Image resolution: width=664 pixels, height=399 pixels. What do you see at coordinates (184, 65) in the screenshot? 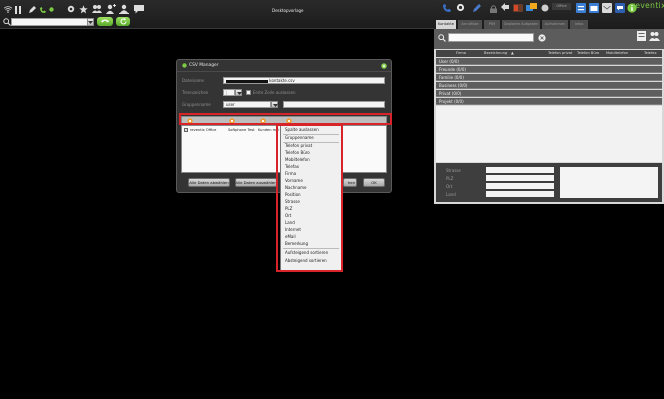
I see `csv-icon` at bounding box center [184, 65].